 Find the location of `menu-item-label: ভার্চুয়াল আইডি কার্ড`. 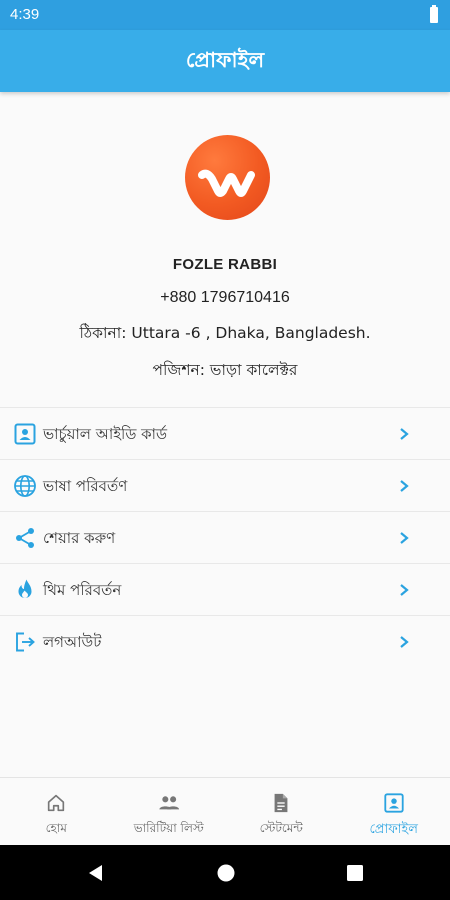

menu-item-label: ভার্চুয়াল আইডি কার্ড is located at coordinates (105, 434).